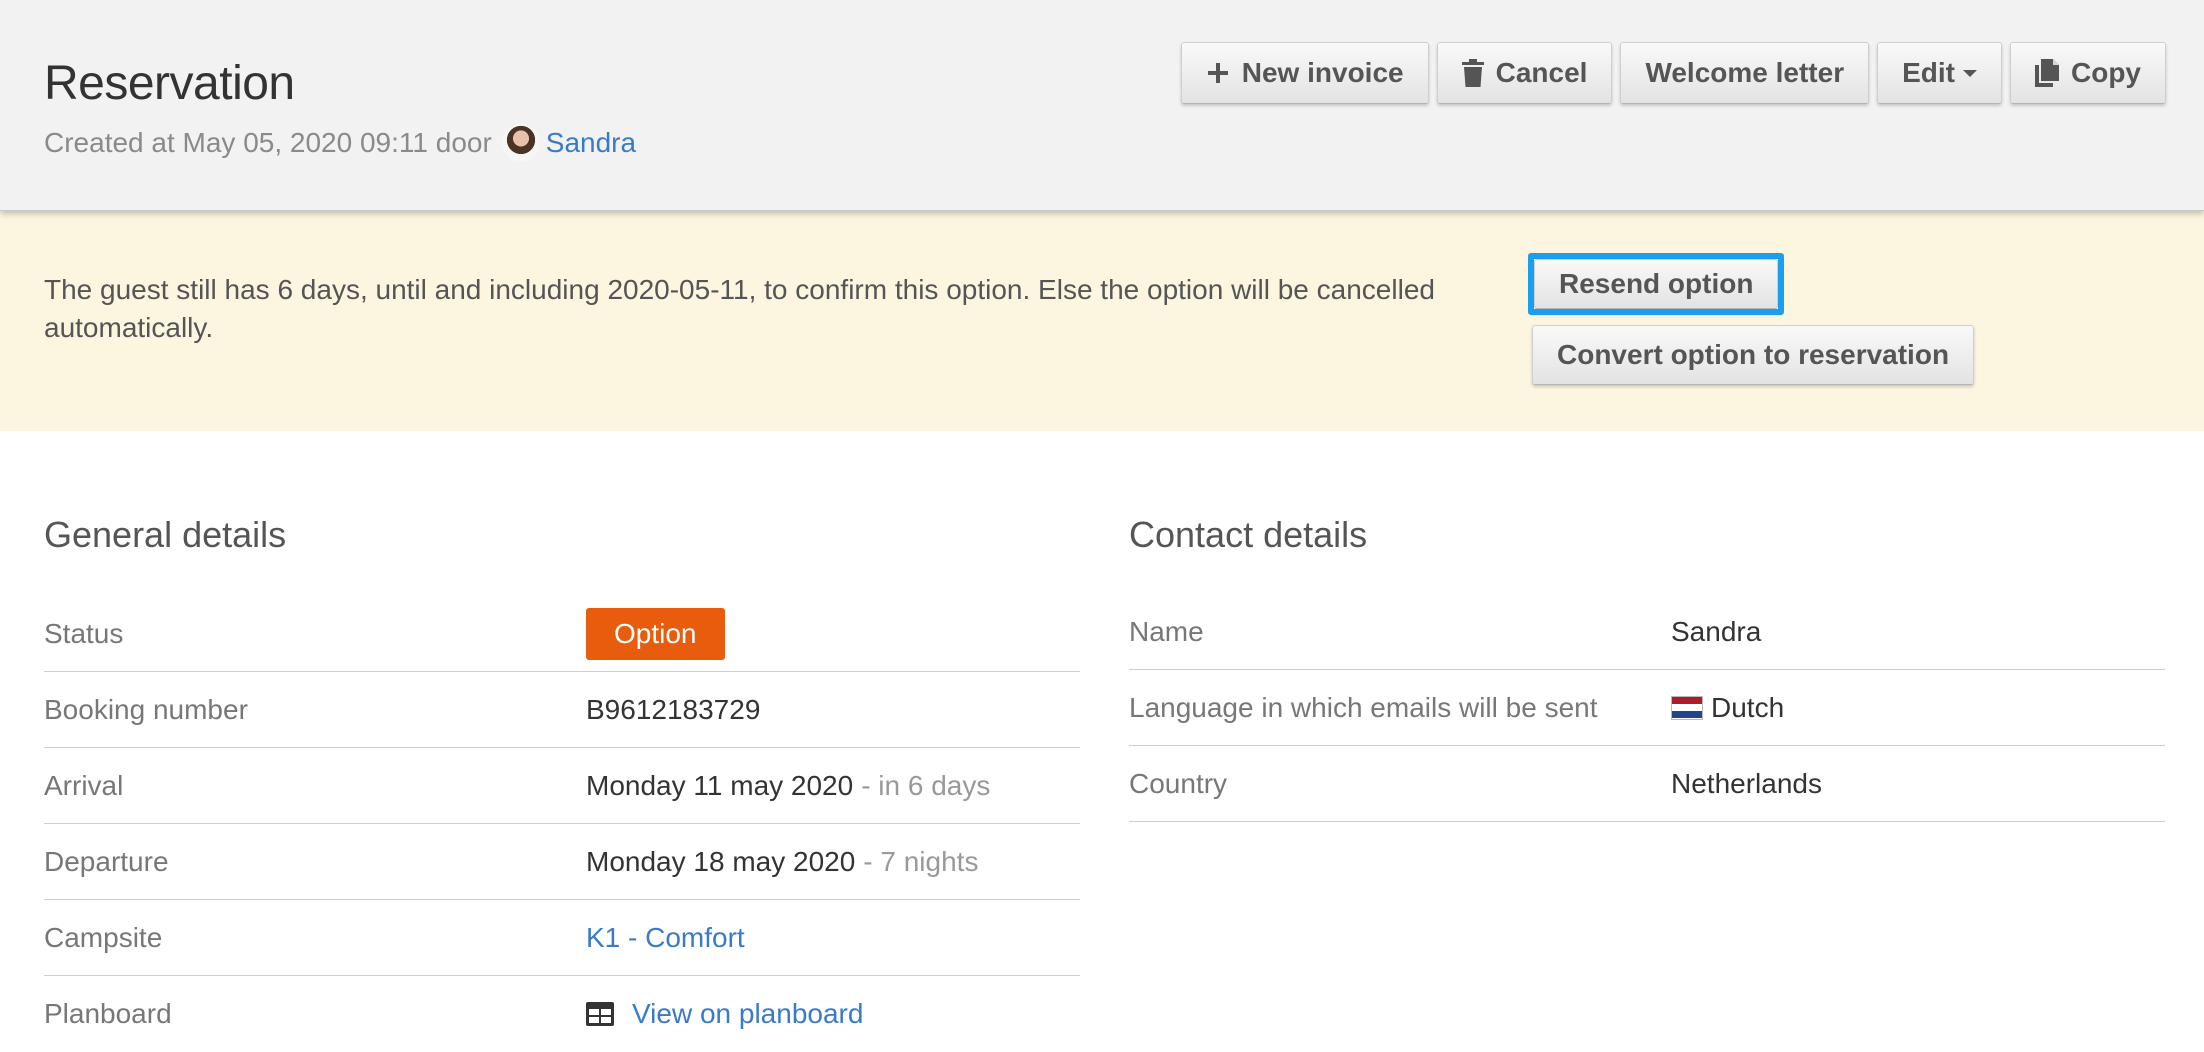 Image resolution: width=2204 pixels, height=1052 pixels. I want to click on created-prefix: Created at May 05, 2020 09:11 door, so click(268, 142).